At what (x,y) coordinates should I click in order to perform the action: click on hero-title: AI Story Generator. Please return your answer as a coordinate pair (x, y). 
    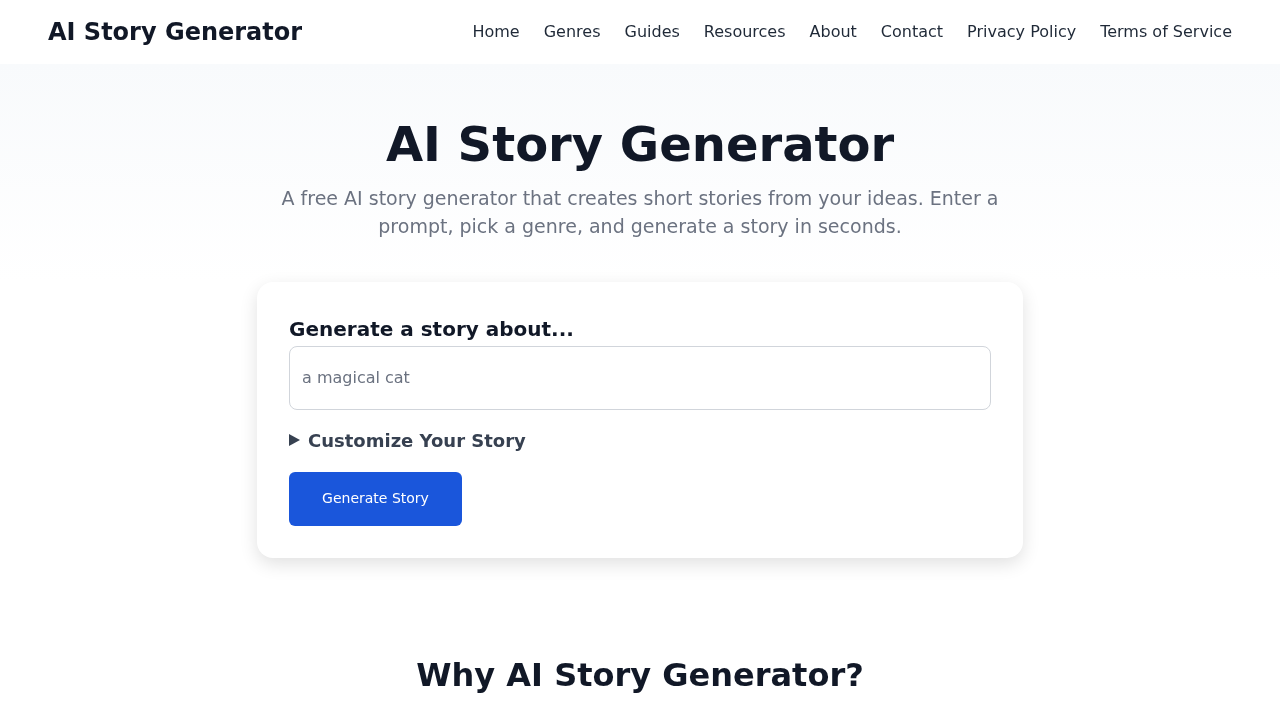
    Looking at the image, I should click on (640, 145).